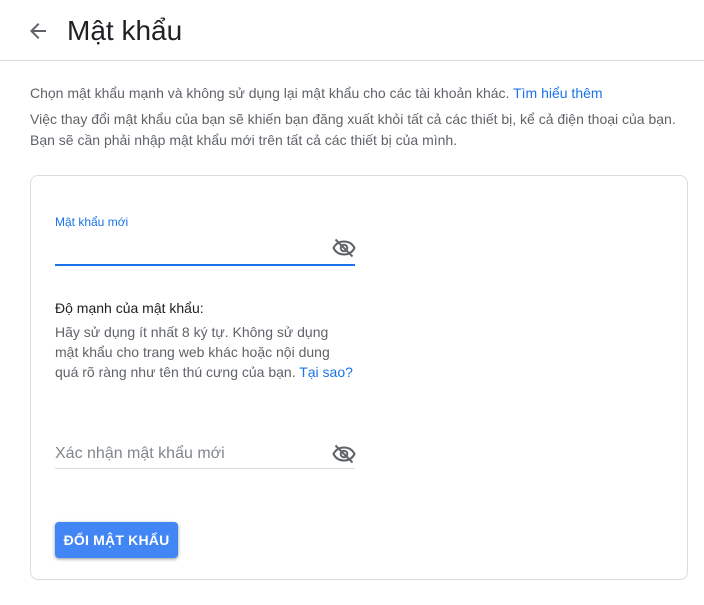  Describe the element at coordinates (557, 93) in the screenshot. I see `learn-more-link: Tìm hiểu thêm` at that location.